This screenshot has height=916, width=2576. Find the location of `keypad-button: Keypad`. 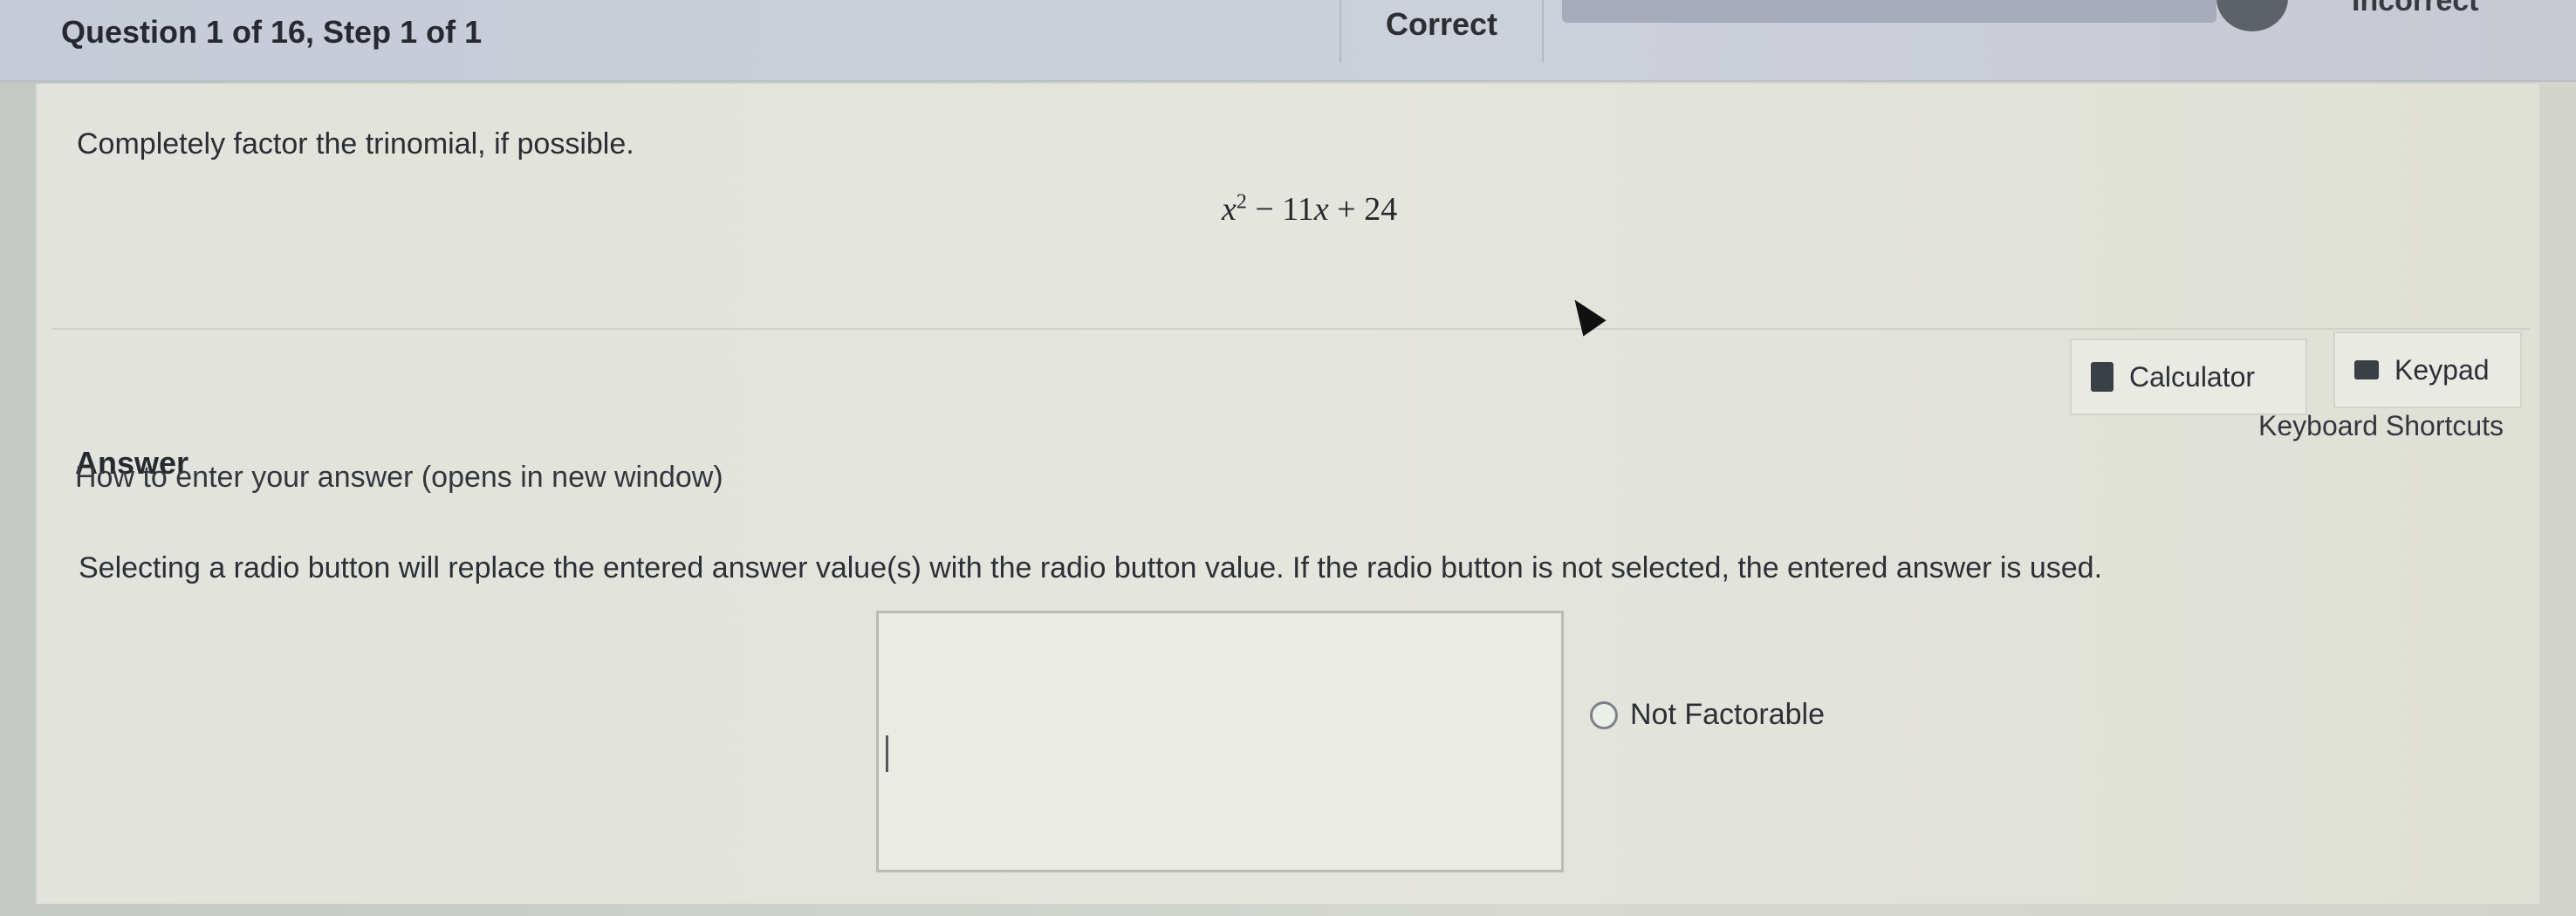

keypad-button: Keypad is located at coordinates (2428, 370).